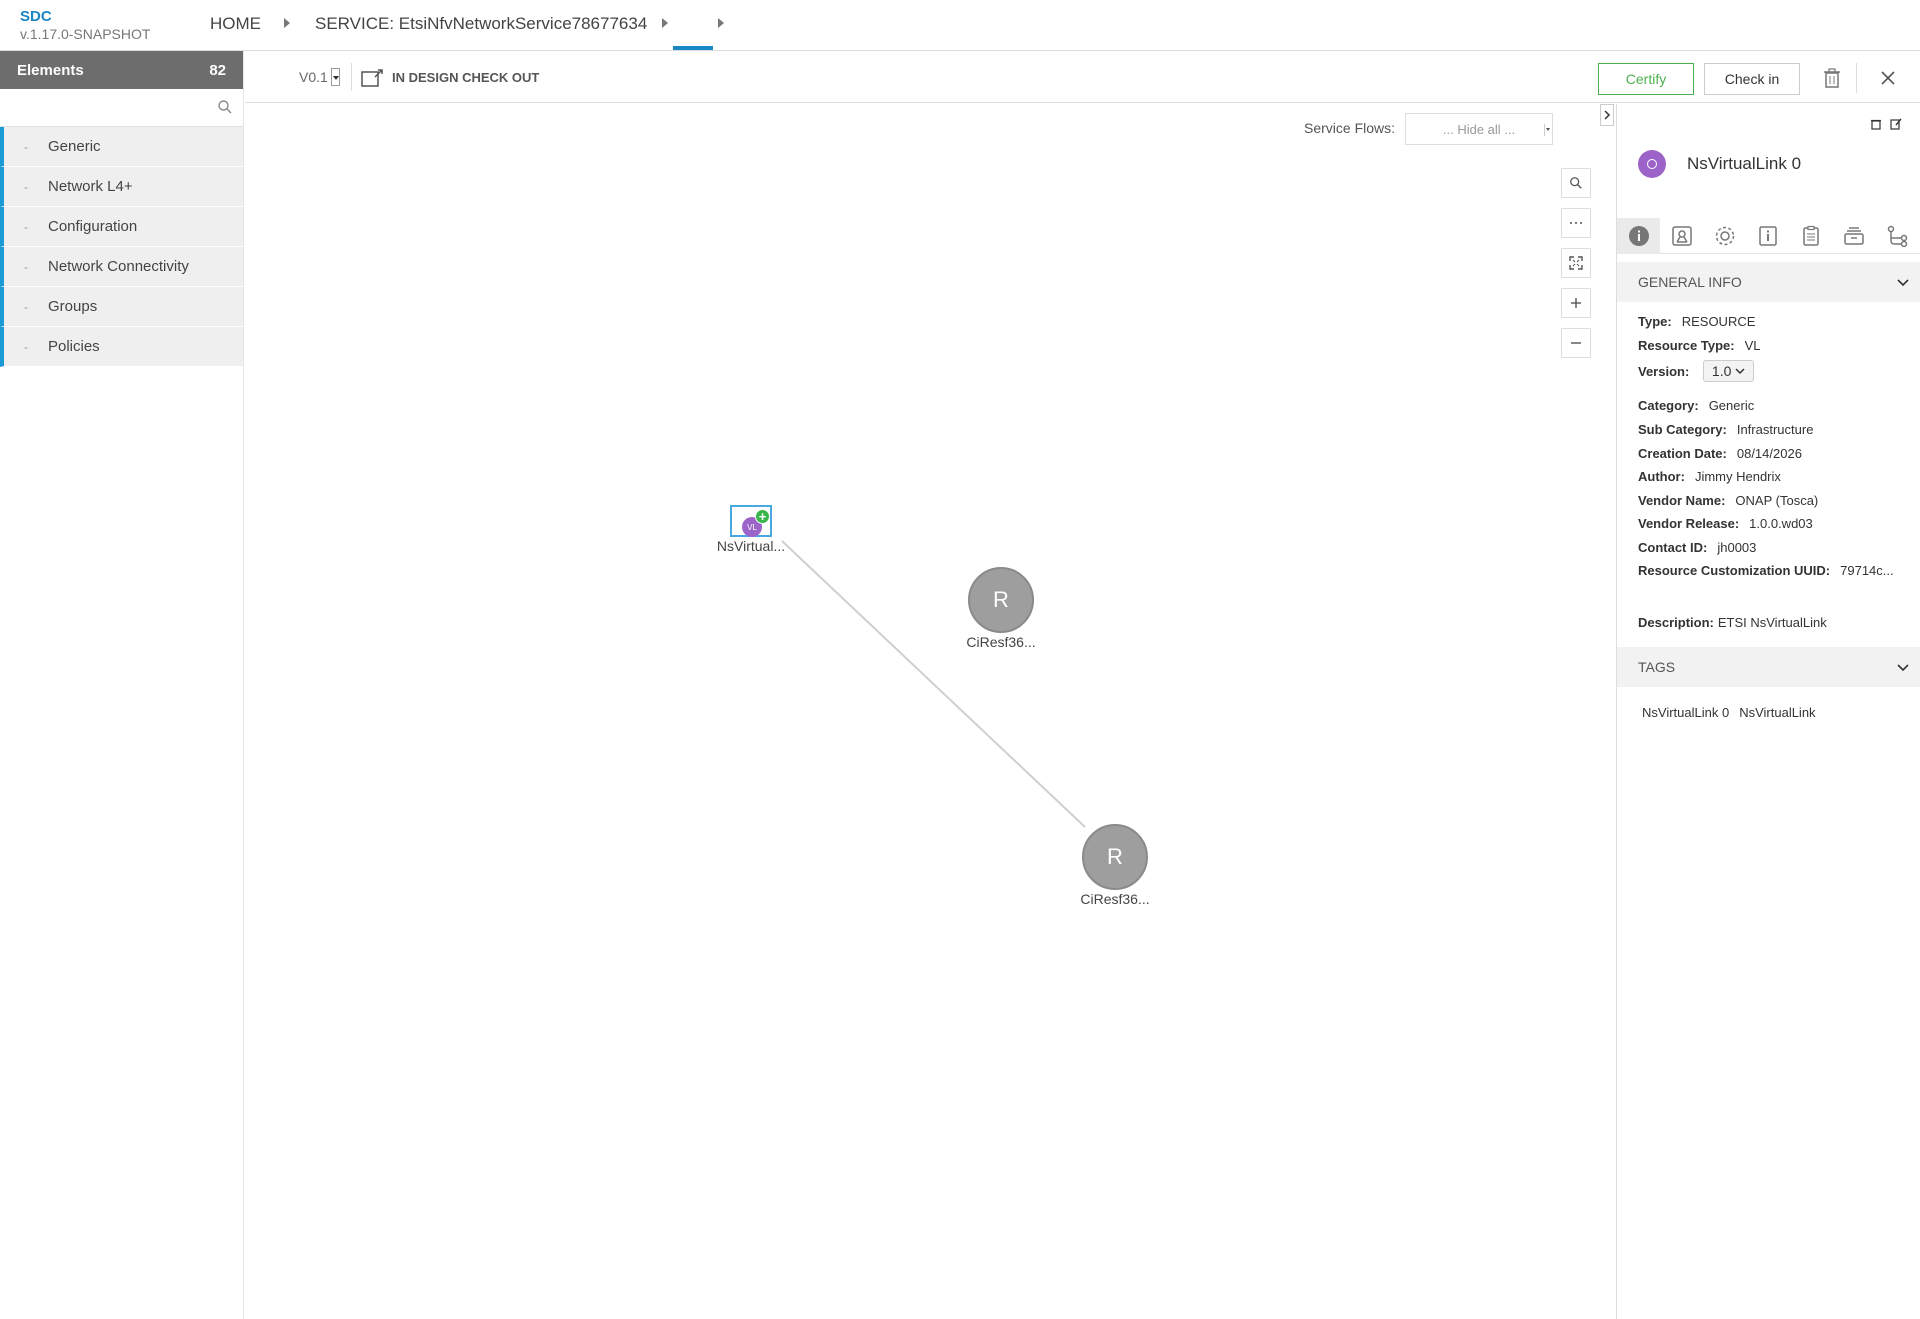  I want to click on version-dropdown-value: 1.0, so click(1721, 371).